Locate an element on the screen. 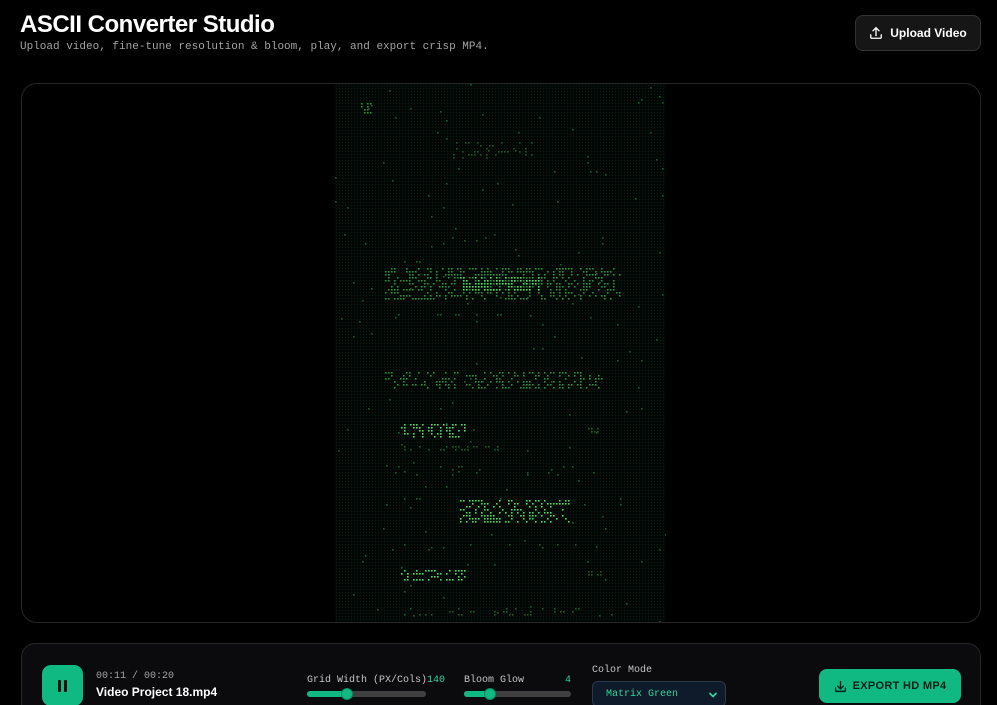 Image resolution: width=997 pixels, height=705 pixels. grid-width-slider is located at coordinates (366, 694).